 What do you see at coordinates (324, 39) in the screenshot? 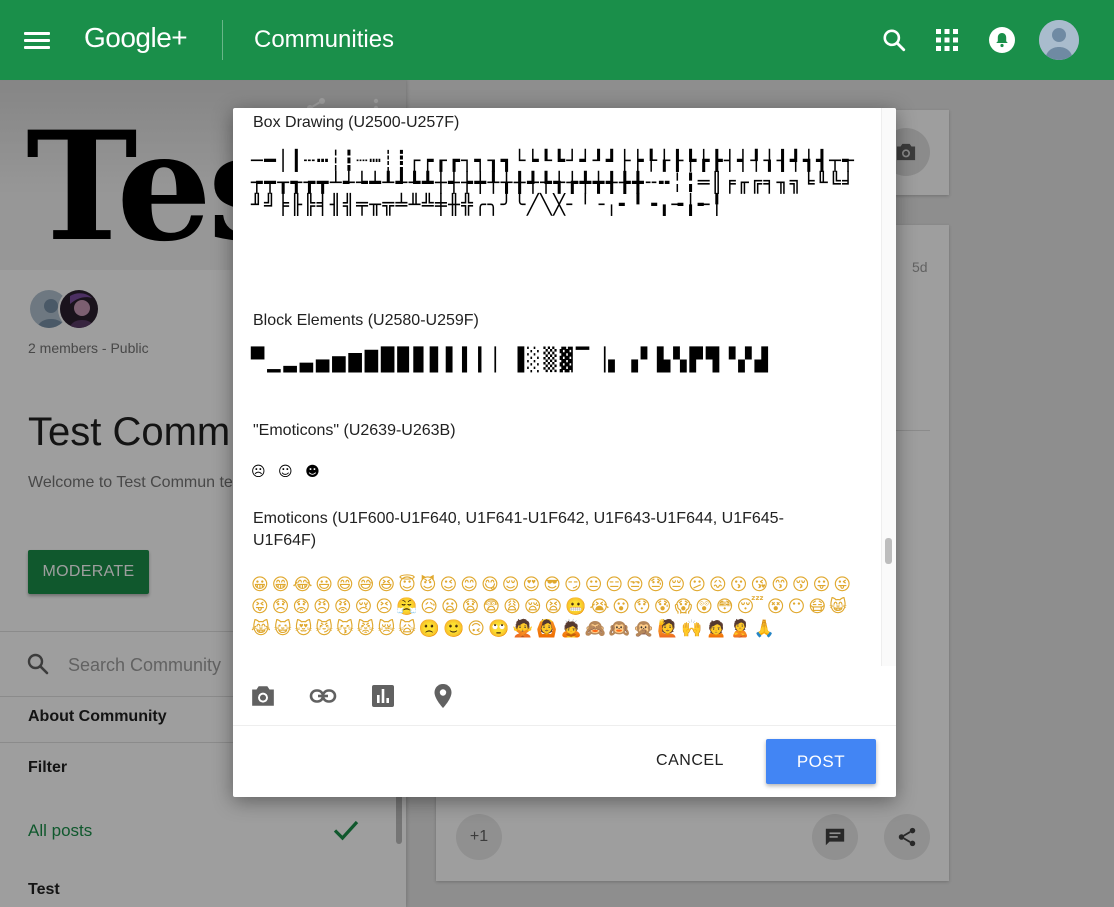
I see `page-title: Communities` at bounding box center [324, 39].